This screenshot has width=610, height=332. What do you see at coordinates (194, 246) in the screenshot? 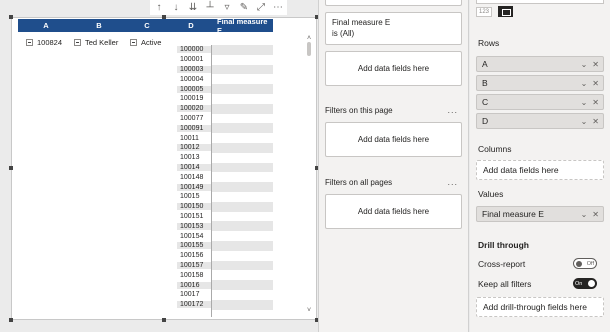
I see `d-value-cell: 100155` at bounding box center [194, 246].